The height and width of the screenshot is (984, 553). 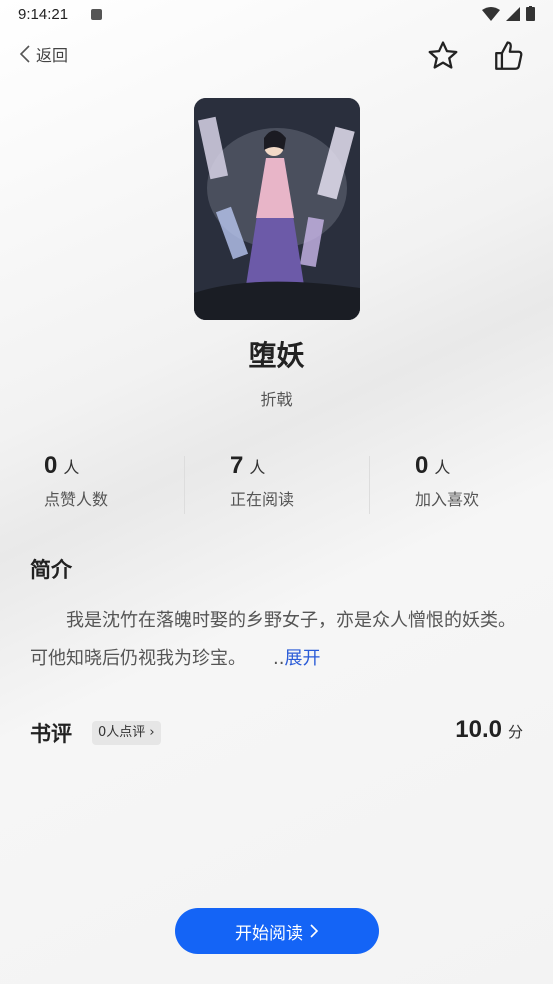 What do you see at coordinates (276, 15) in the screenshot?
I see `status-bar: 9:14:21` at bounding box center [276, 15].